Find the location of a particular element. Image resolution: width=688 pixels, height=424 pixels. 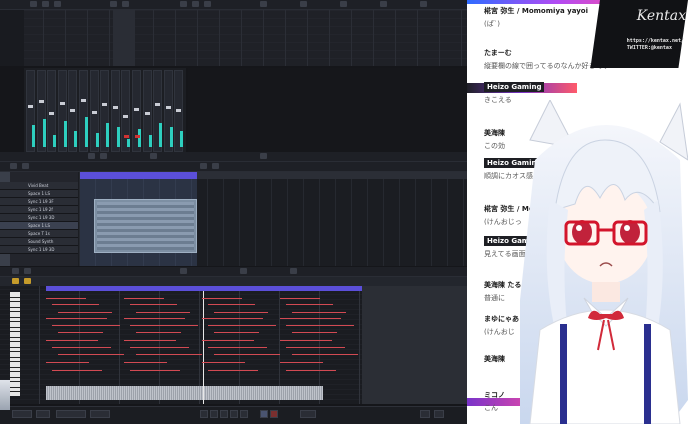

track-header: Sync 1 L9 2f is located at coordinates (39, 210).